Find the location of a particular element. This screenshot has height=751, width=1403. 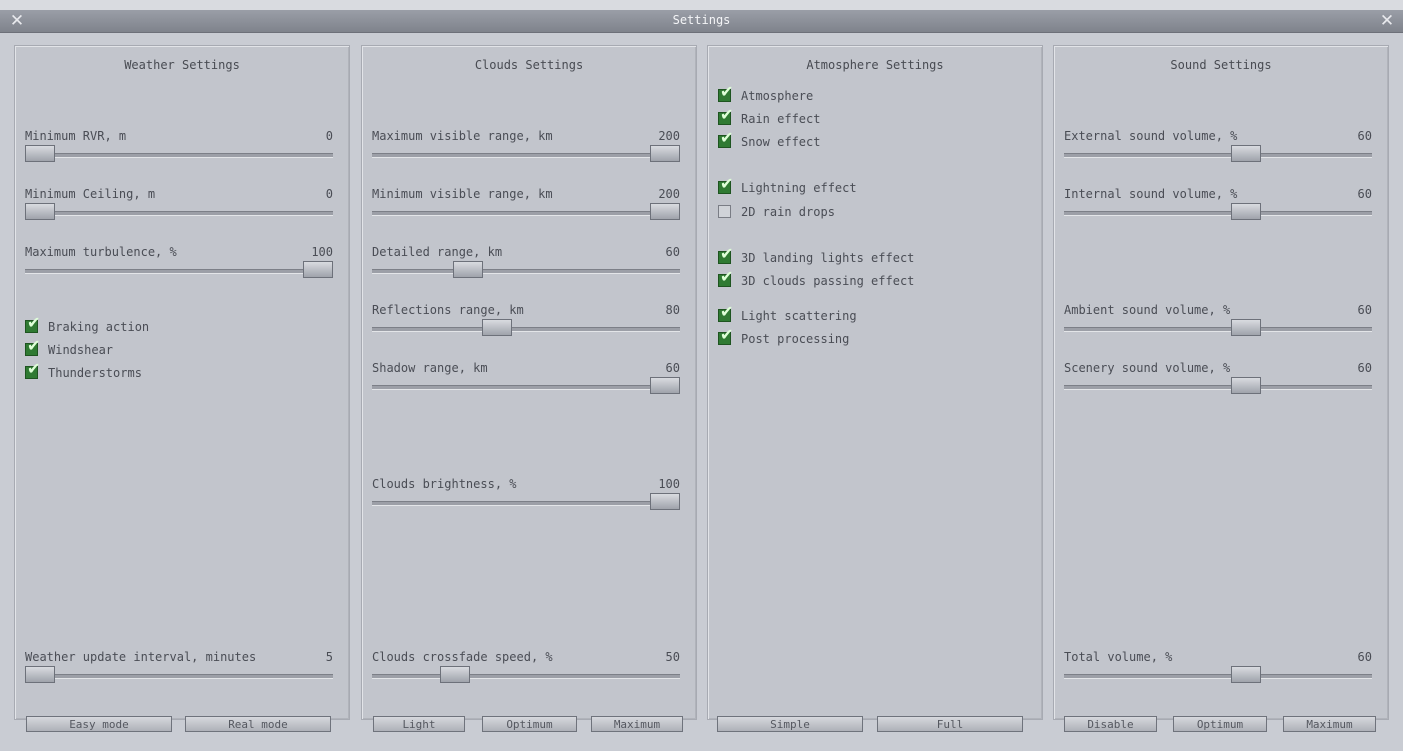

reflections-range-slider: Reflections range, km 80 is located at coordinates (526, 321).